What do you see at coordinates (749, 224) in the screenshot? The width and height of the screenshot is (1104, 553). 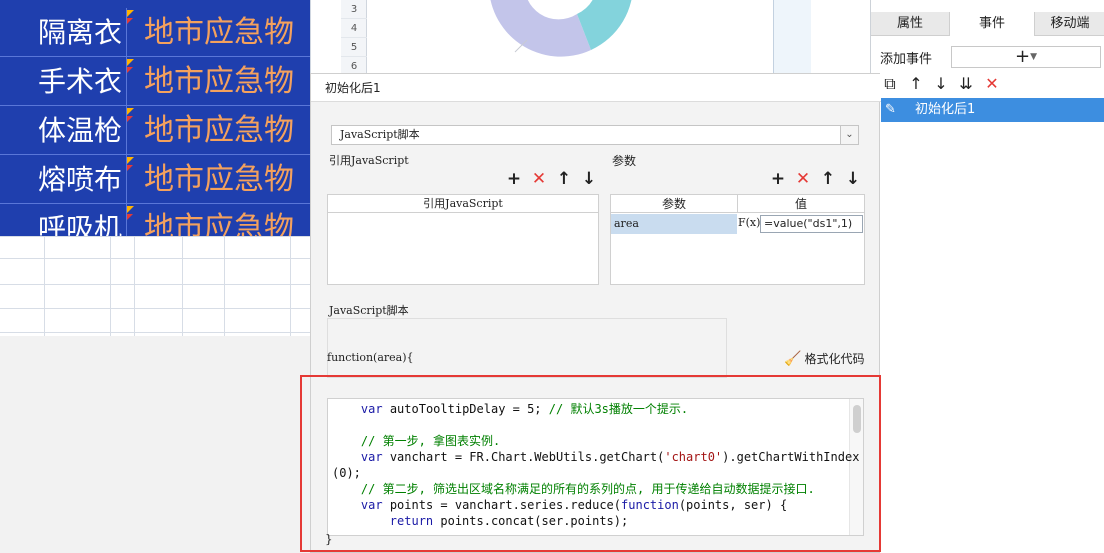 I see `formula-icon: F(x)` at bounding box center [749, 224].